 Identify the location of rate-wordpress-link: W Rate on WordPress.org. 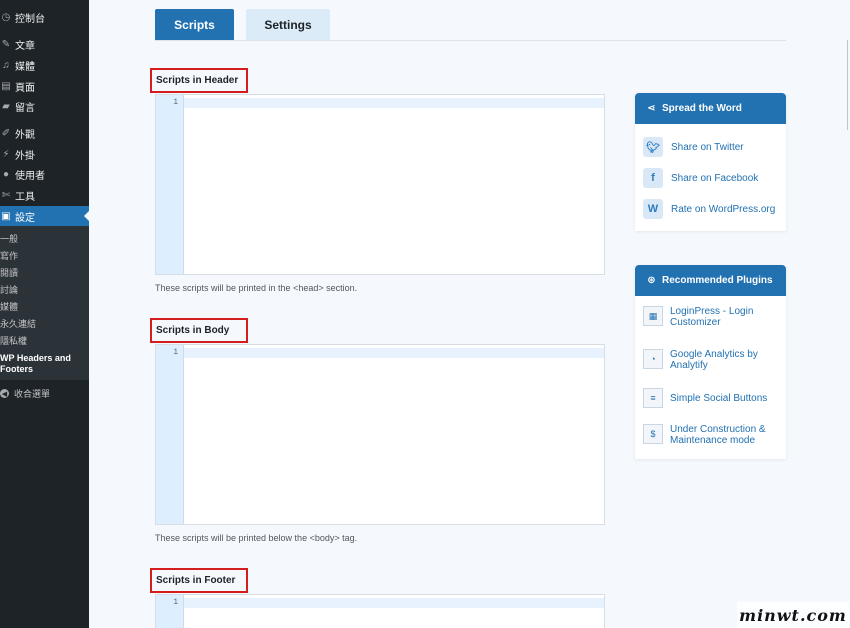
(709, 209).